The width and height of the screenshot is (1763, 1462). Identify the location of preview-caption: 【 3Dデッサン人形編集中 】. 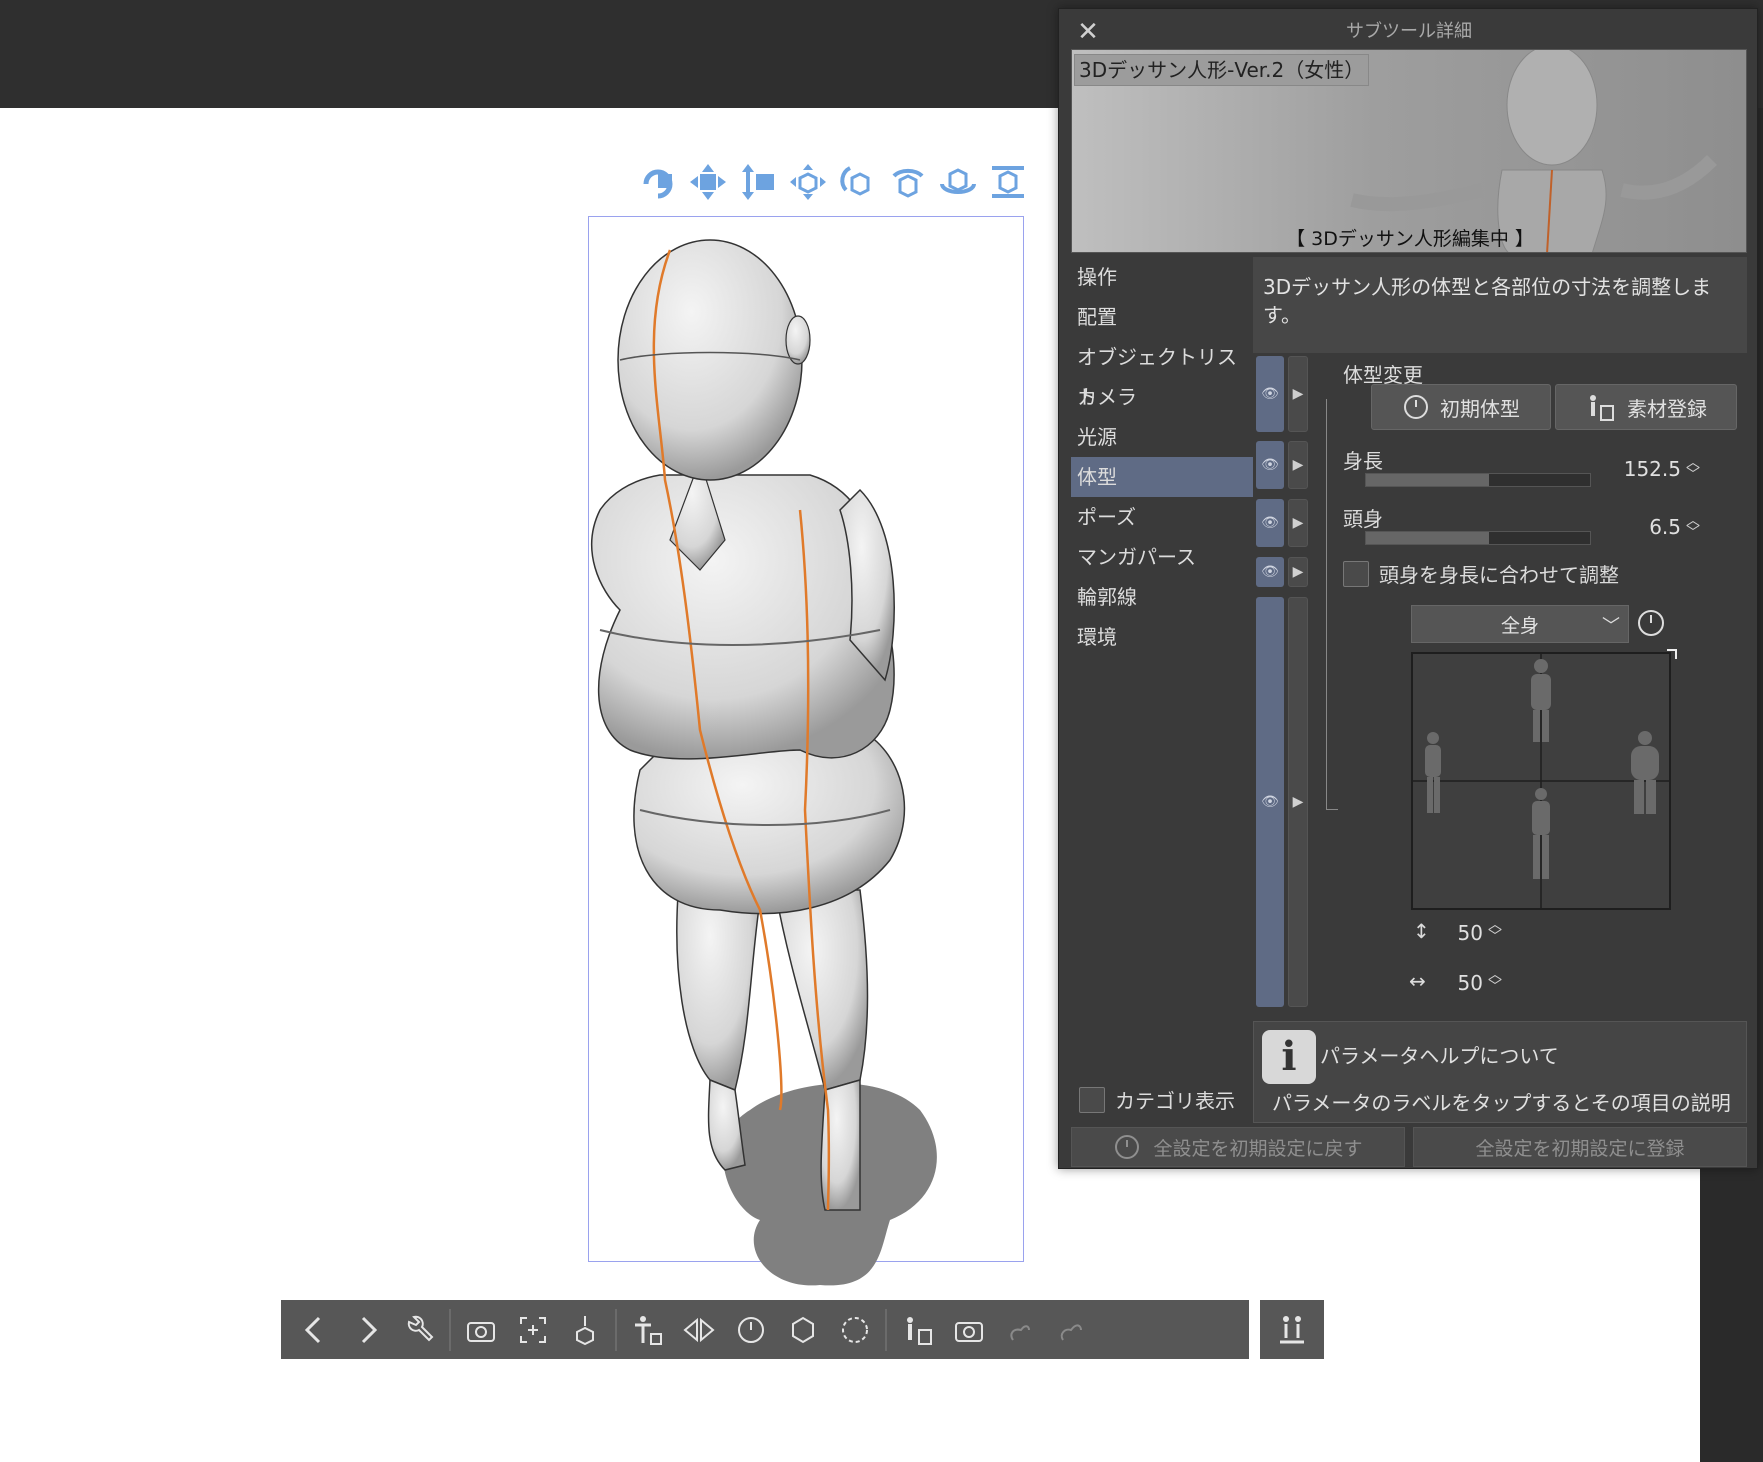
(1410, 239).